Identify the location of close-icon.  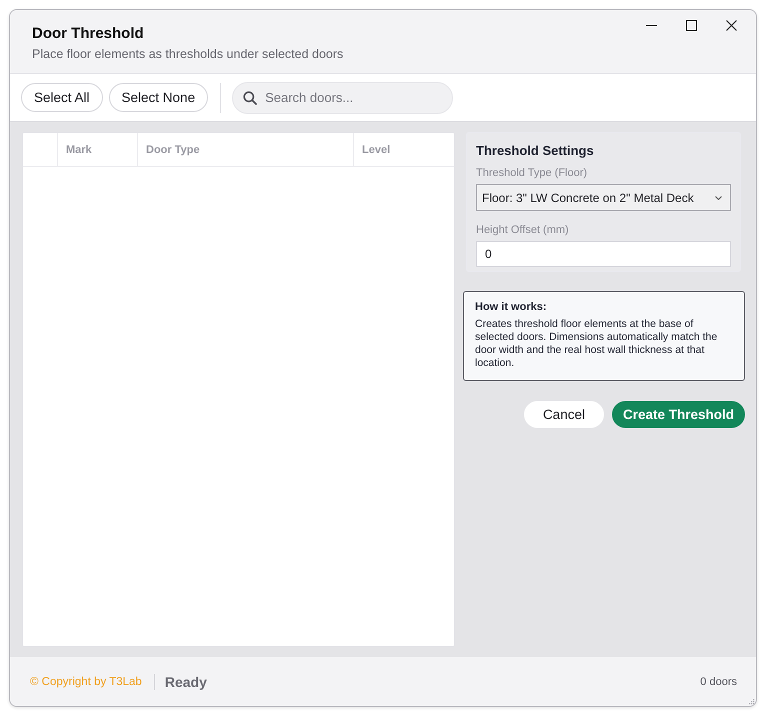
(731, 25).